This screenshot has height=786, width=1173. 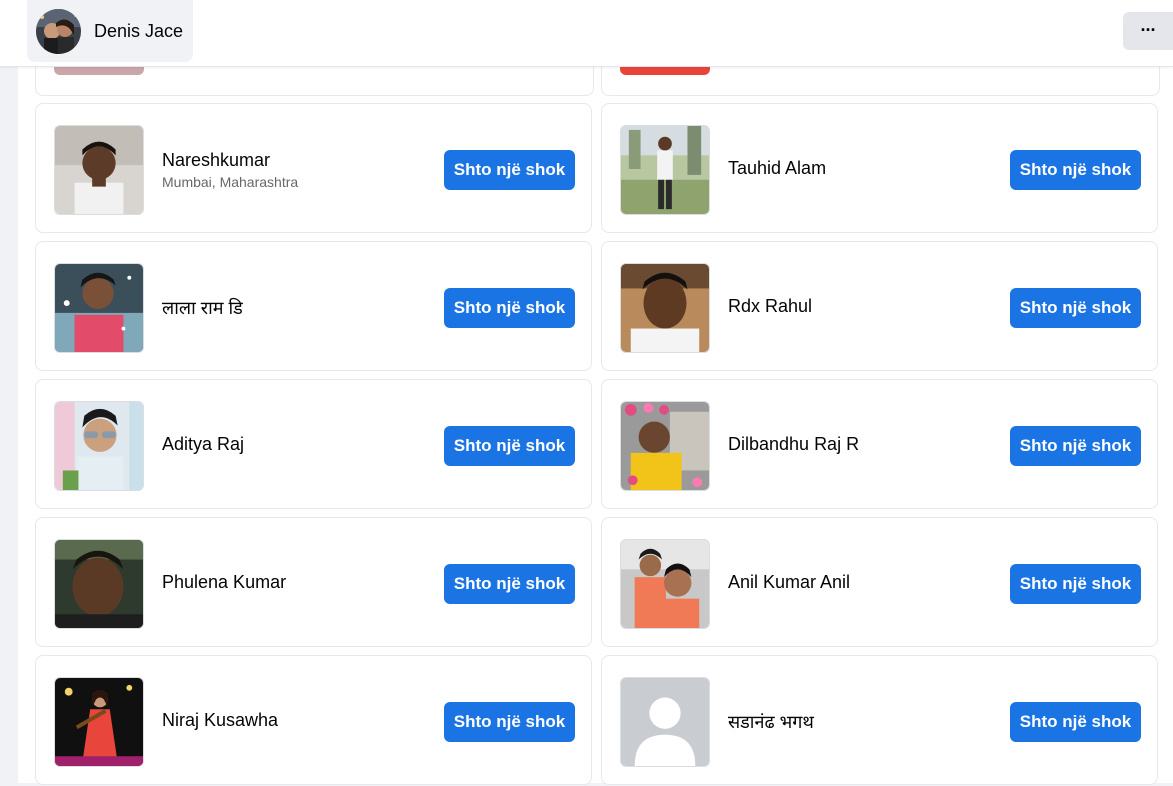 What do you see at coordinates (863, 583) in the screenshot?
I see `suggestion-info: Anil Kumar Anil` at bounding box center [863, 583].